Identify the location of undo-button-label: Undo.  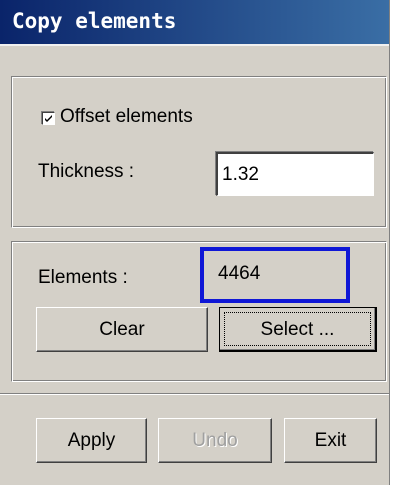
(215, 440).